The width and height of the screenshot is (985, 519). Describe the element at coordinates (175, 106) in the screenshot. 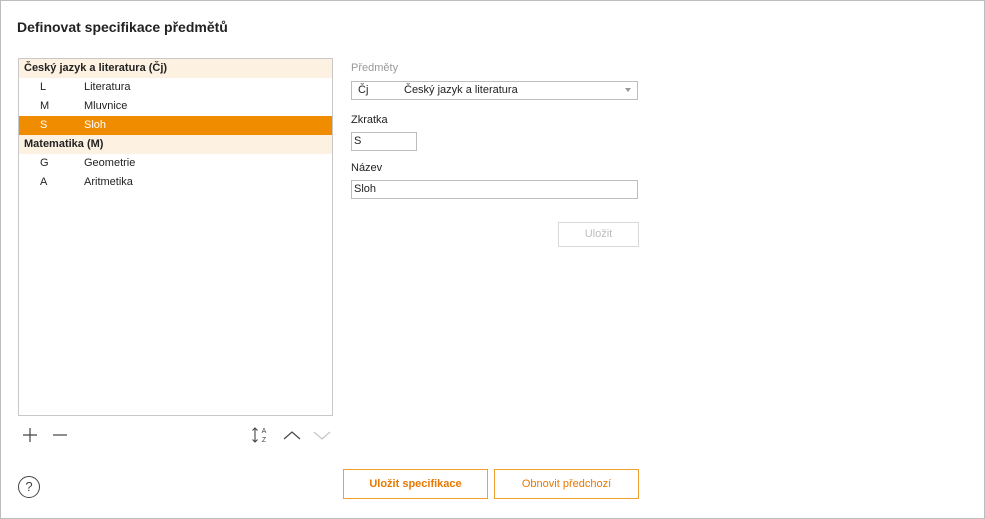

I see `list-item: M Mluvnice` at that location.